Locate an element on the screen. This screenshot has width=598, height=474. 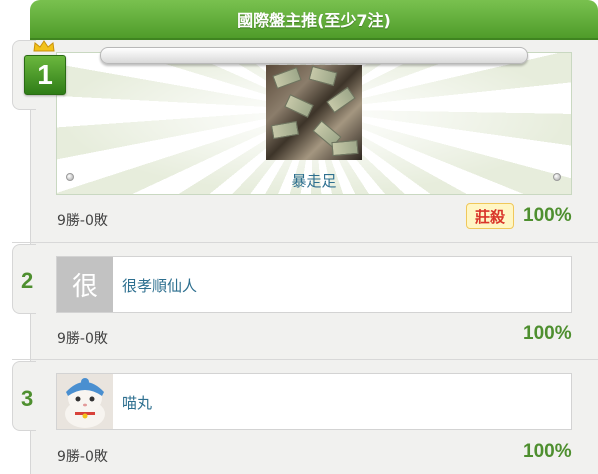
cat-avatar-image is located at coordinates (85, 401).